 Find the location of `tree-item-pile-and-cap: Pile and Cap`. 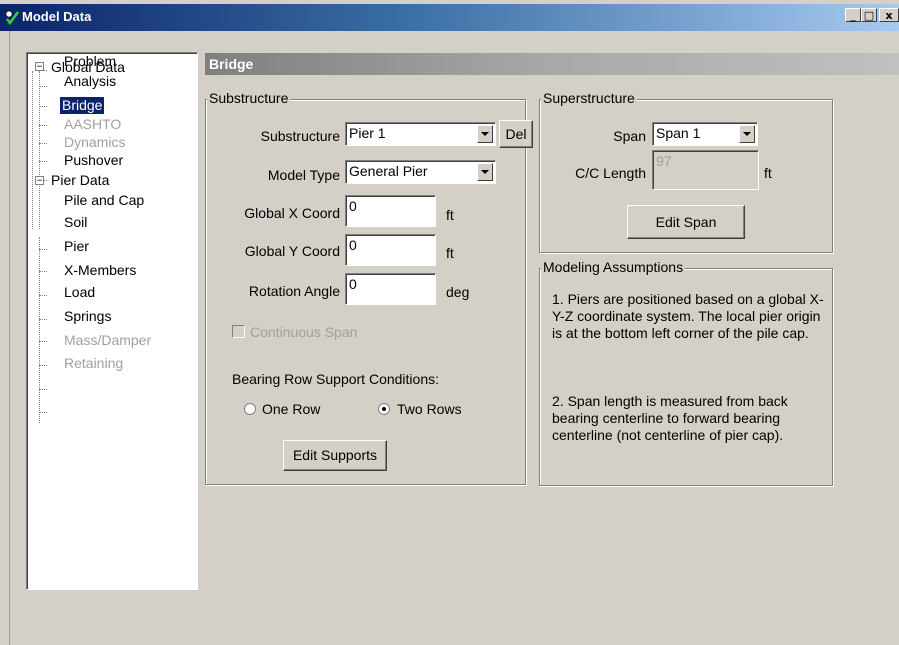

tree-item-pile-and-cap: Pile and Cap is located at coordinates (104, 200).